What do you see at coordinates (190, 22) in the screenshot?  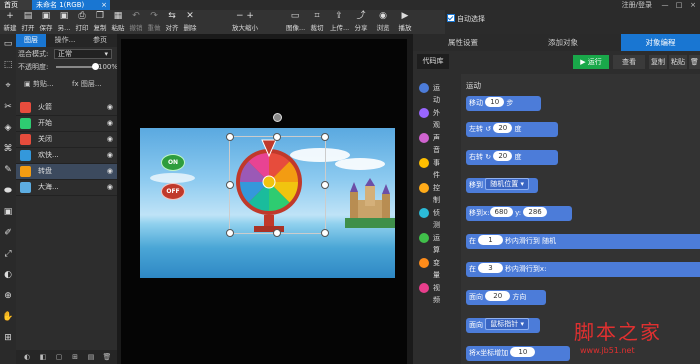 I see `delete-tool-button: ✕ 删除` at bounding box center [190, 22].